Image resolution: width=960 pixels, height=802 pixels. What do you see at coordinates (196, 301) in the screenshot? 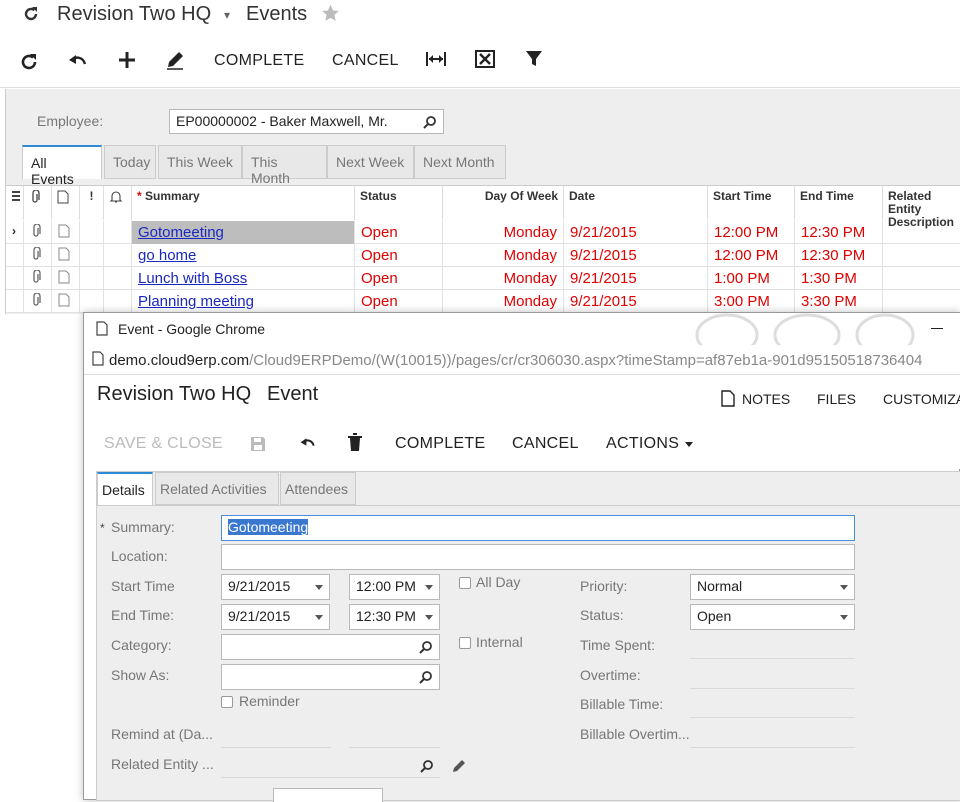
I see `summary-cell-text: Planning meeting` at bounding box center [196, 301].